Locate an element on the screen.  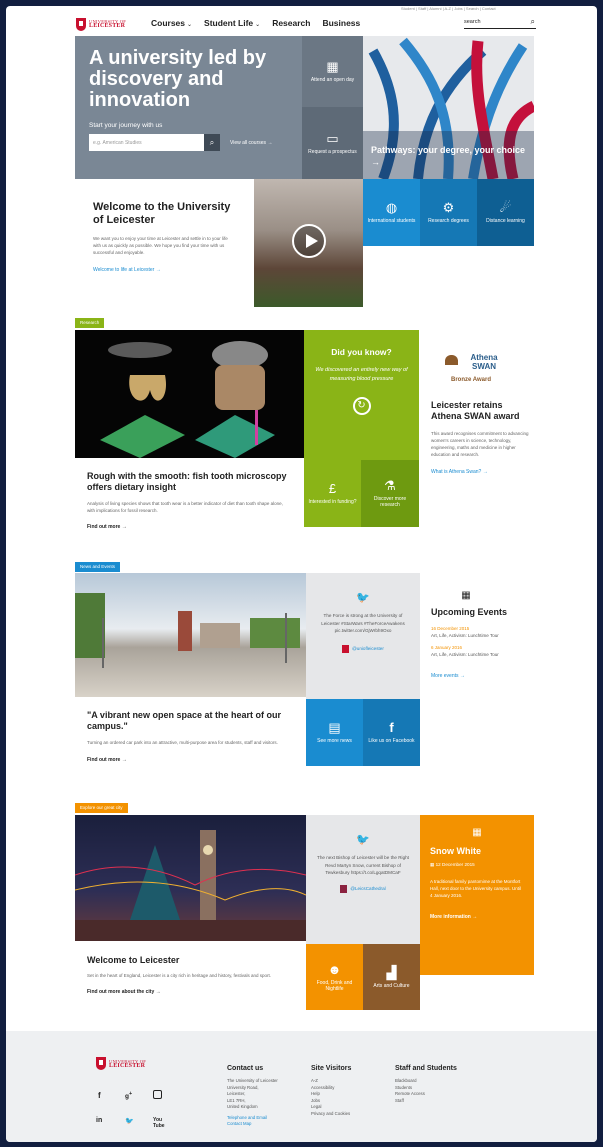
city-tweet-handle: @LeicsCathedral is located at coordinates (363, 888).